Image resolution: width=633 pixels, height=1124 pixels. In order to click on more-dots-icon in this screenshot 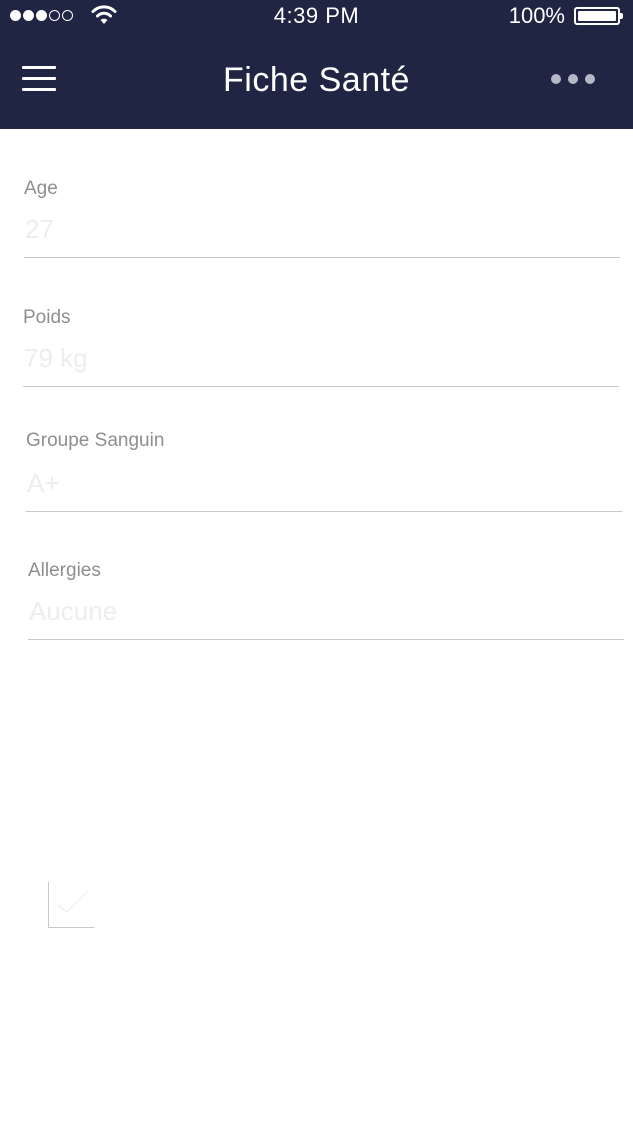, I will do `click(573, 79)`.